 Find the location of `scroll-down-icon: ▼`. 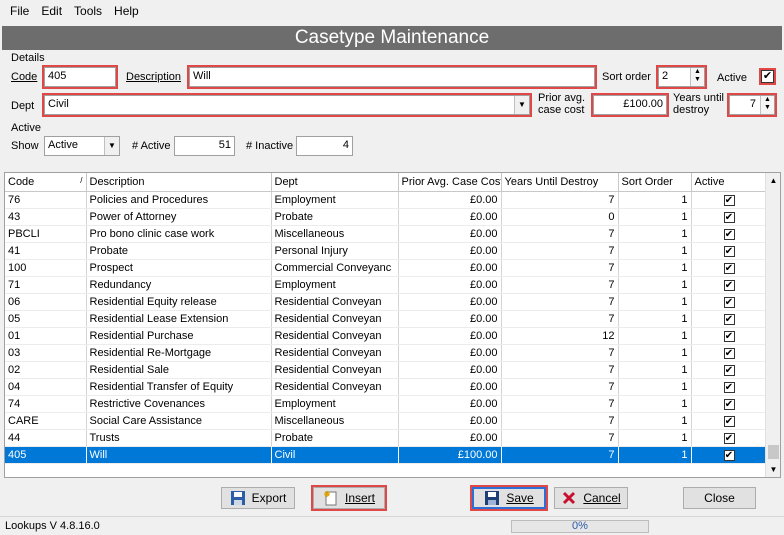

scroll-down-icon: ▼ is located at coordinates (773, 469).